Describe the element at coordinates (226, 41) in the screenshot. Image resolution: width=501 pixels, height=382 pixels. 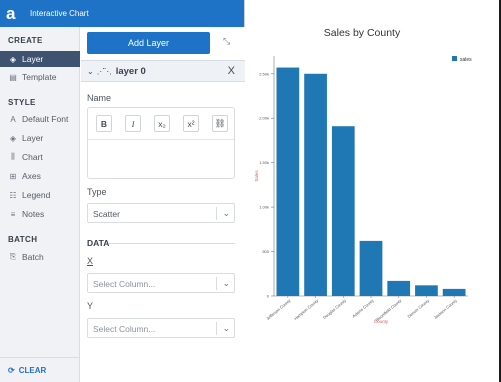
I see `collapse-icon: ⤡` at that location.